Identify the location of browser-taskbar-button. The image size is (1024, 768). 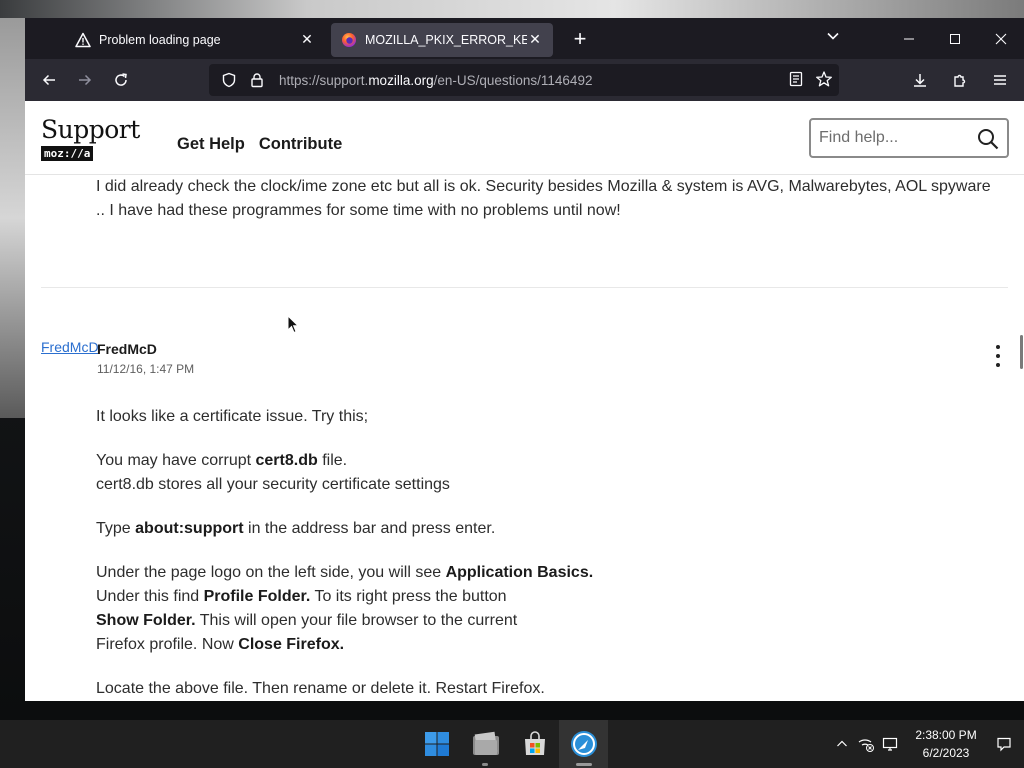
(583, 744).